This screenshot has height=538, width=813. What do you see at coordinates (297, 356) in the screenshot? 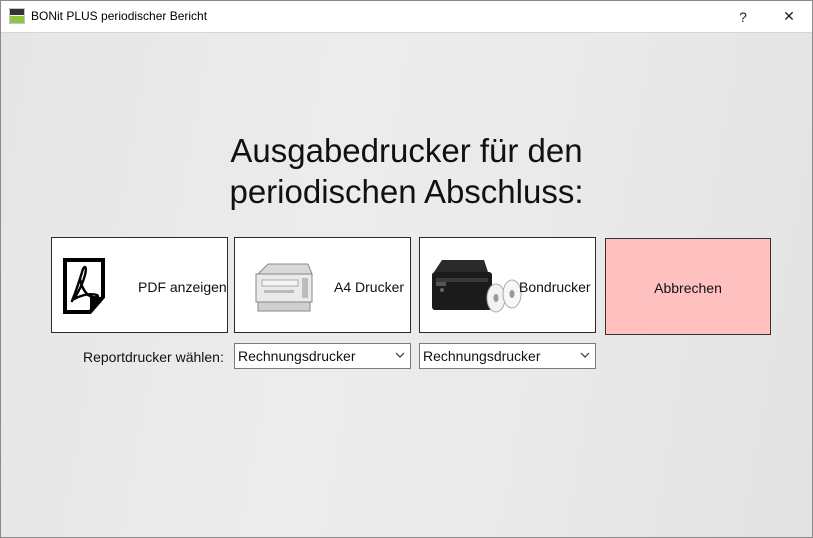
I see `a4-select-value: Rechnungsdrucker` at bounding box center [297, 356].